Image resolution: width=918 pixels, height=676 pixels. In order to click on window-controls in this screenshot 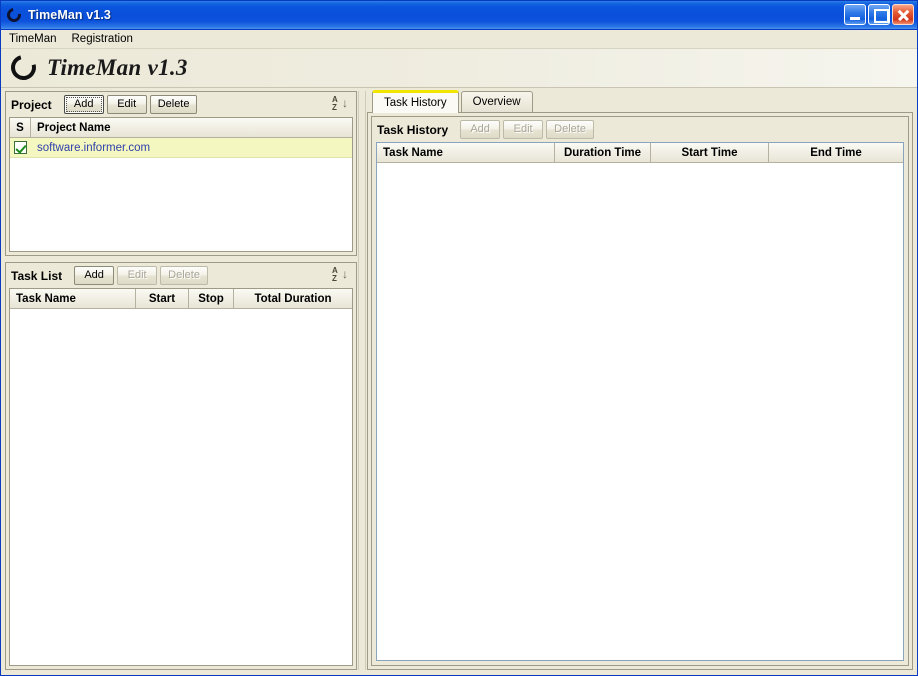, I will do `click(879, 14)`.